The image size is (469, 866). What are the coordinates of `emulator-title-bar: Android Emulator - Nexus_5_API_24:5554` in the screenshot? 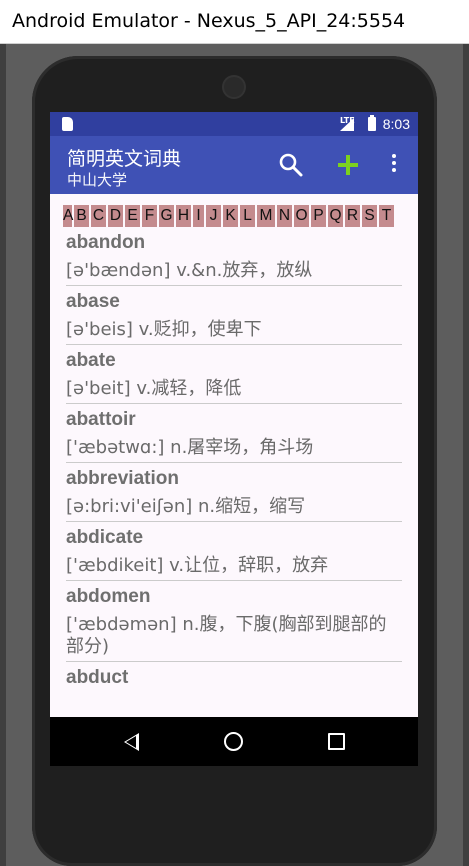 It's located at (234, 22).